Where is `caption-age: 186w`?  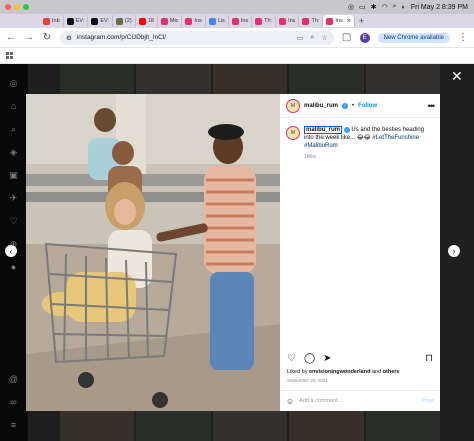
caption-age: 186w is located at coordinates (369, 157).